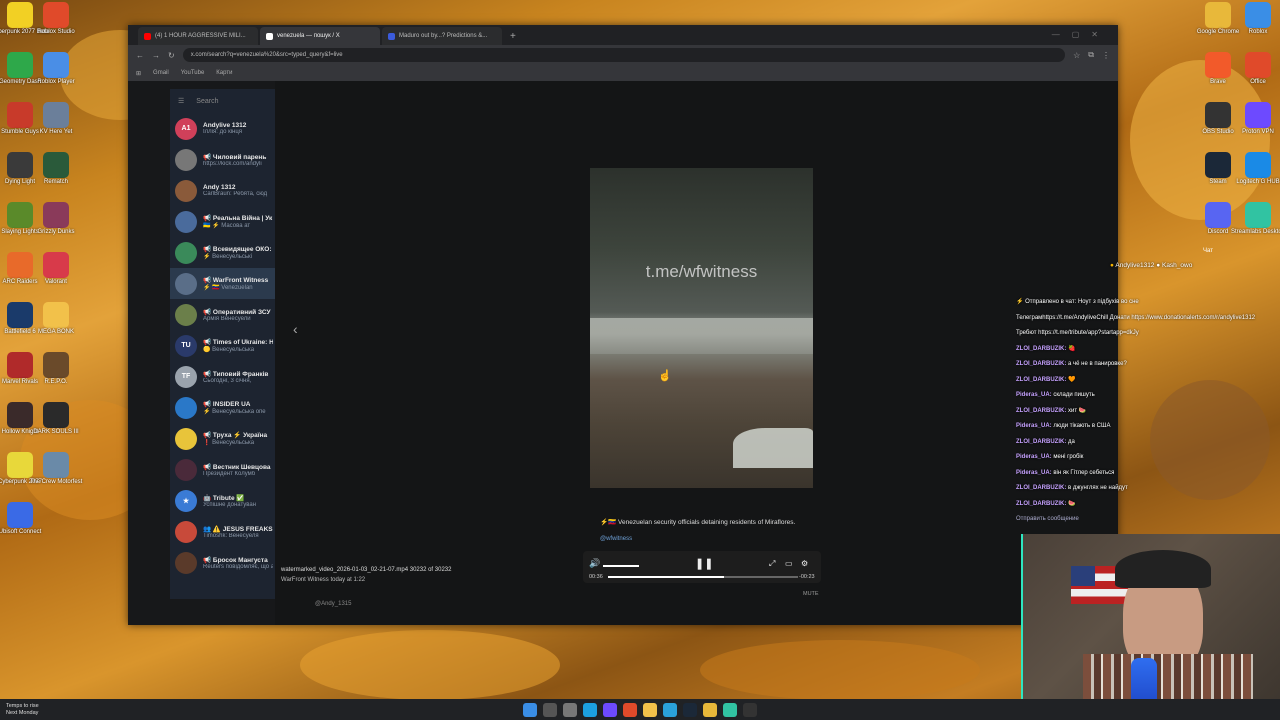 This screenshot has height=720, width=1280. I want to click on previous-media-icon: ‹, so click(295, 329).